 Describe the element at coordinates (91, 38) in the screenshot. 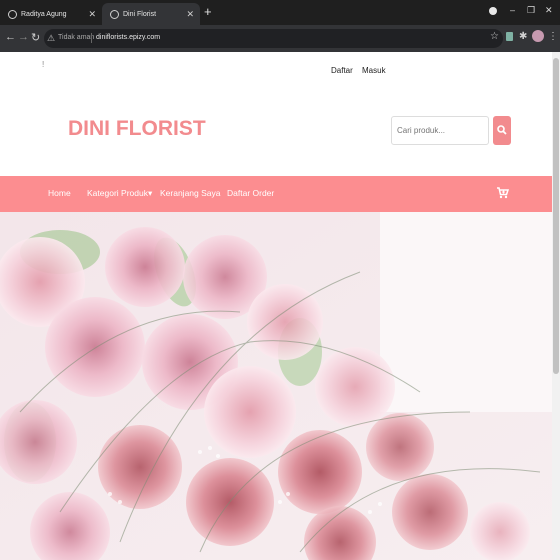

I see `divider` at that location.